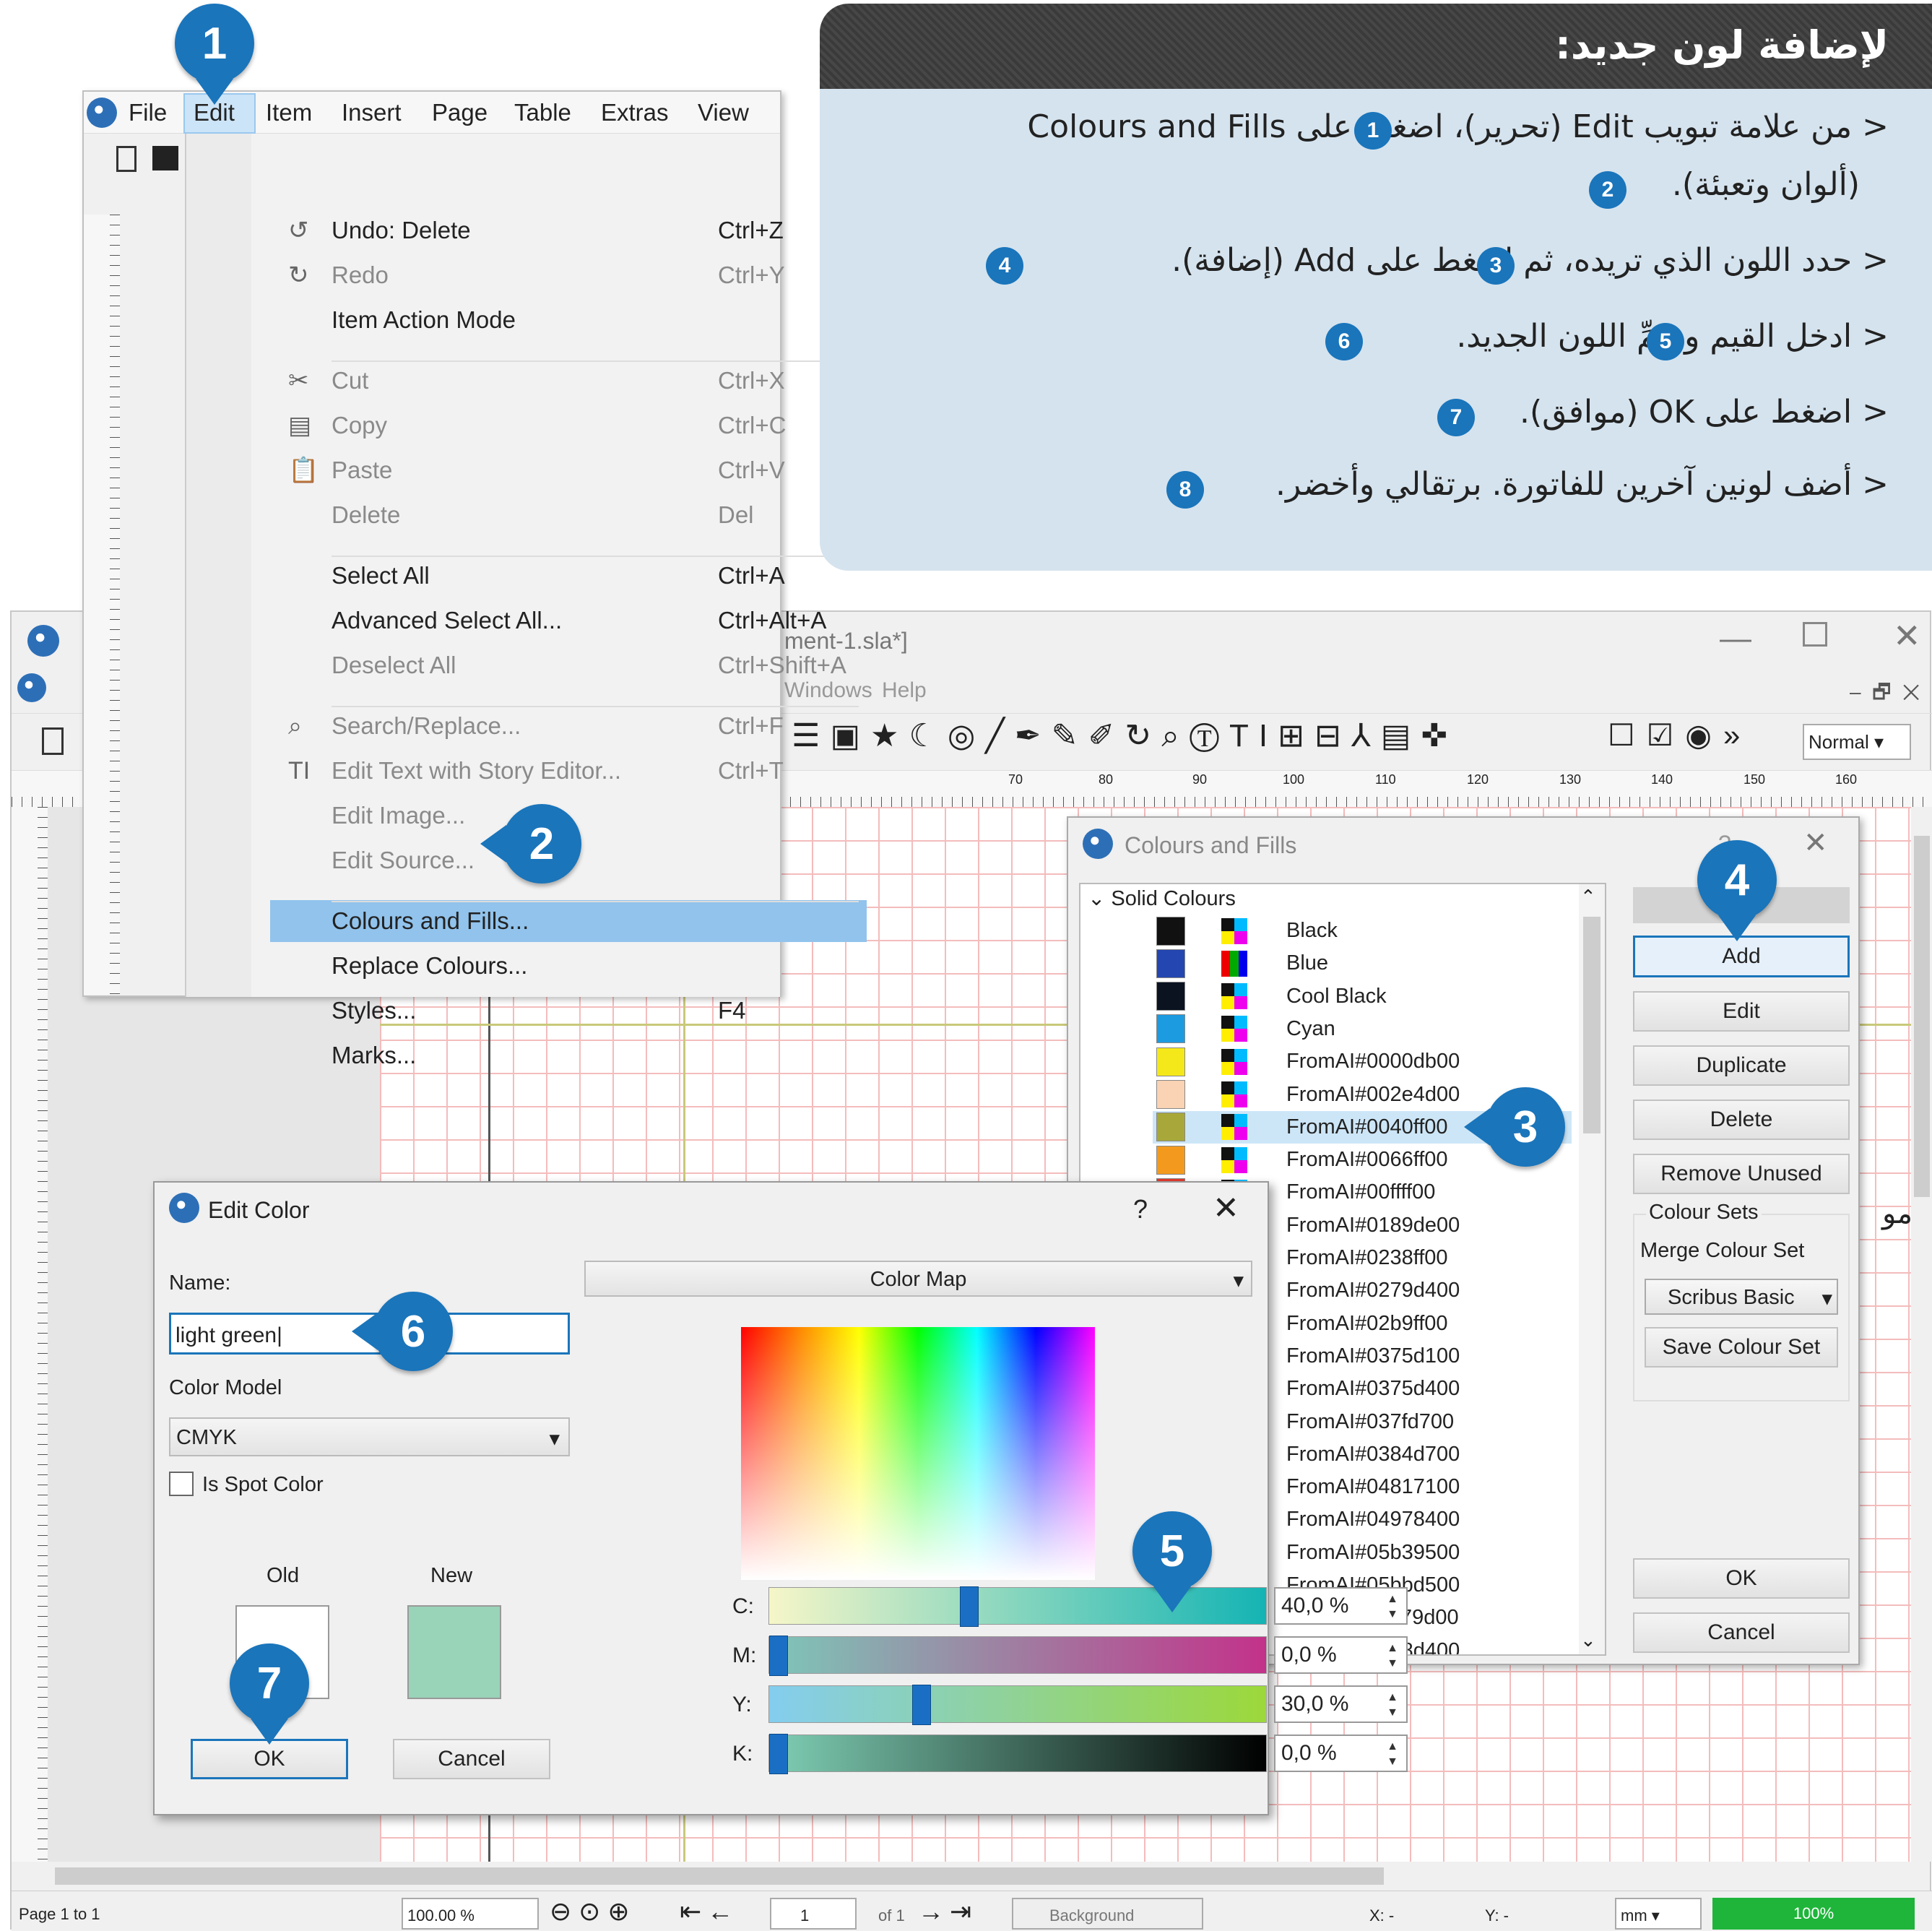 Image resolution: width=1932 pixels, height=1931 pixels. I want to click on delete-button: Delete, so click(1741, 1120).